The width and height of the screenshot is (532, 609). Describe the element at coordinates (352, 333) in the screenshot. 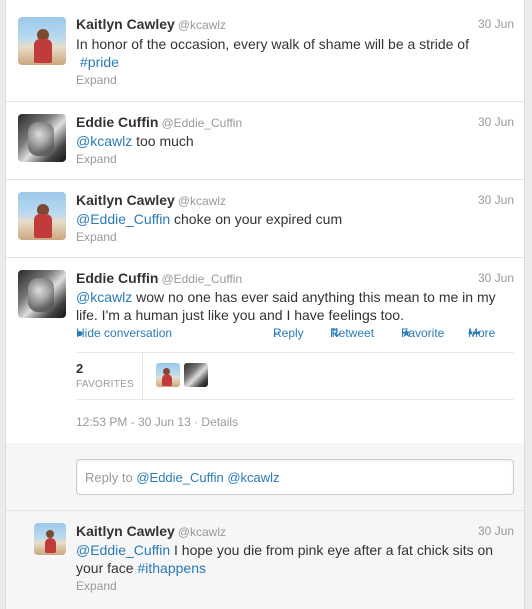

I see `retweet-label: Retweet` at that location.